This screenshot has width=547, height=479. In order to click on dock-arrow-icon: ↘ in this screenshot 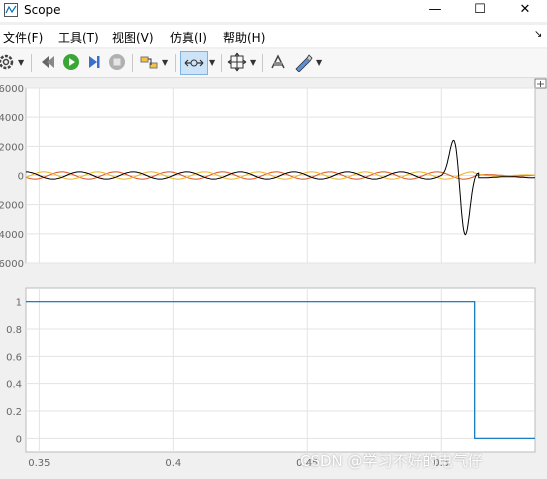, I will do `click(538, 34)`.